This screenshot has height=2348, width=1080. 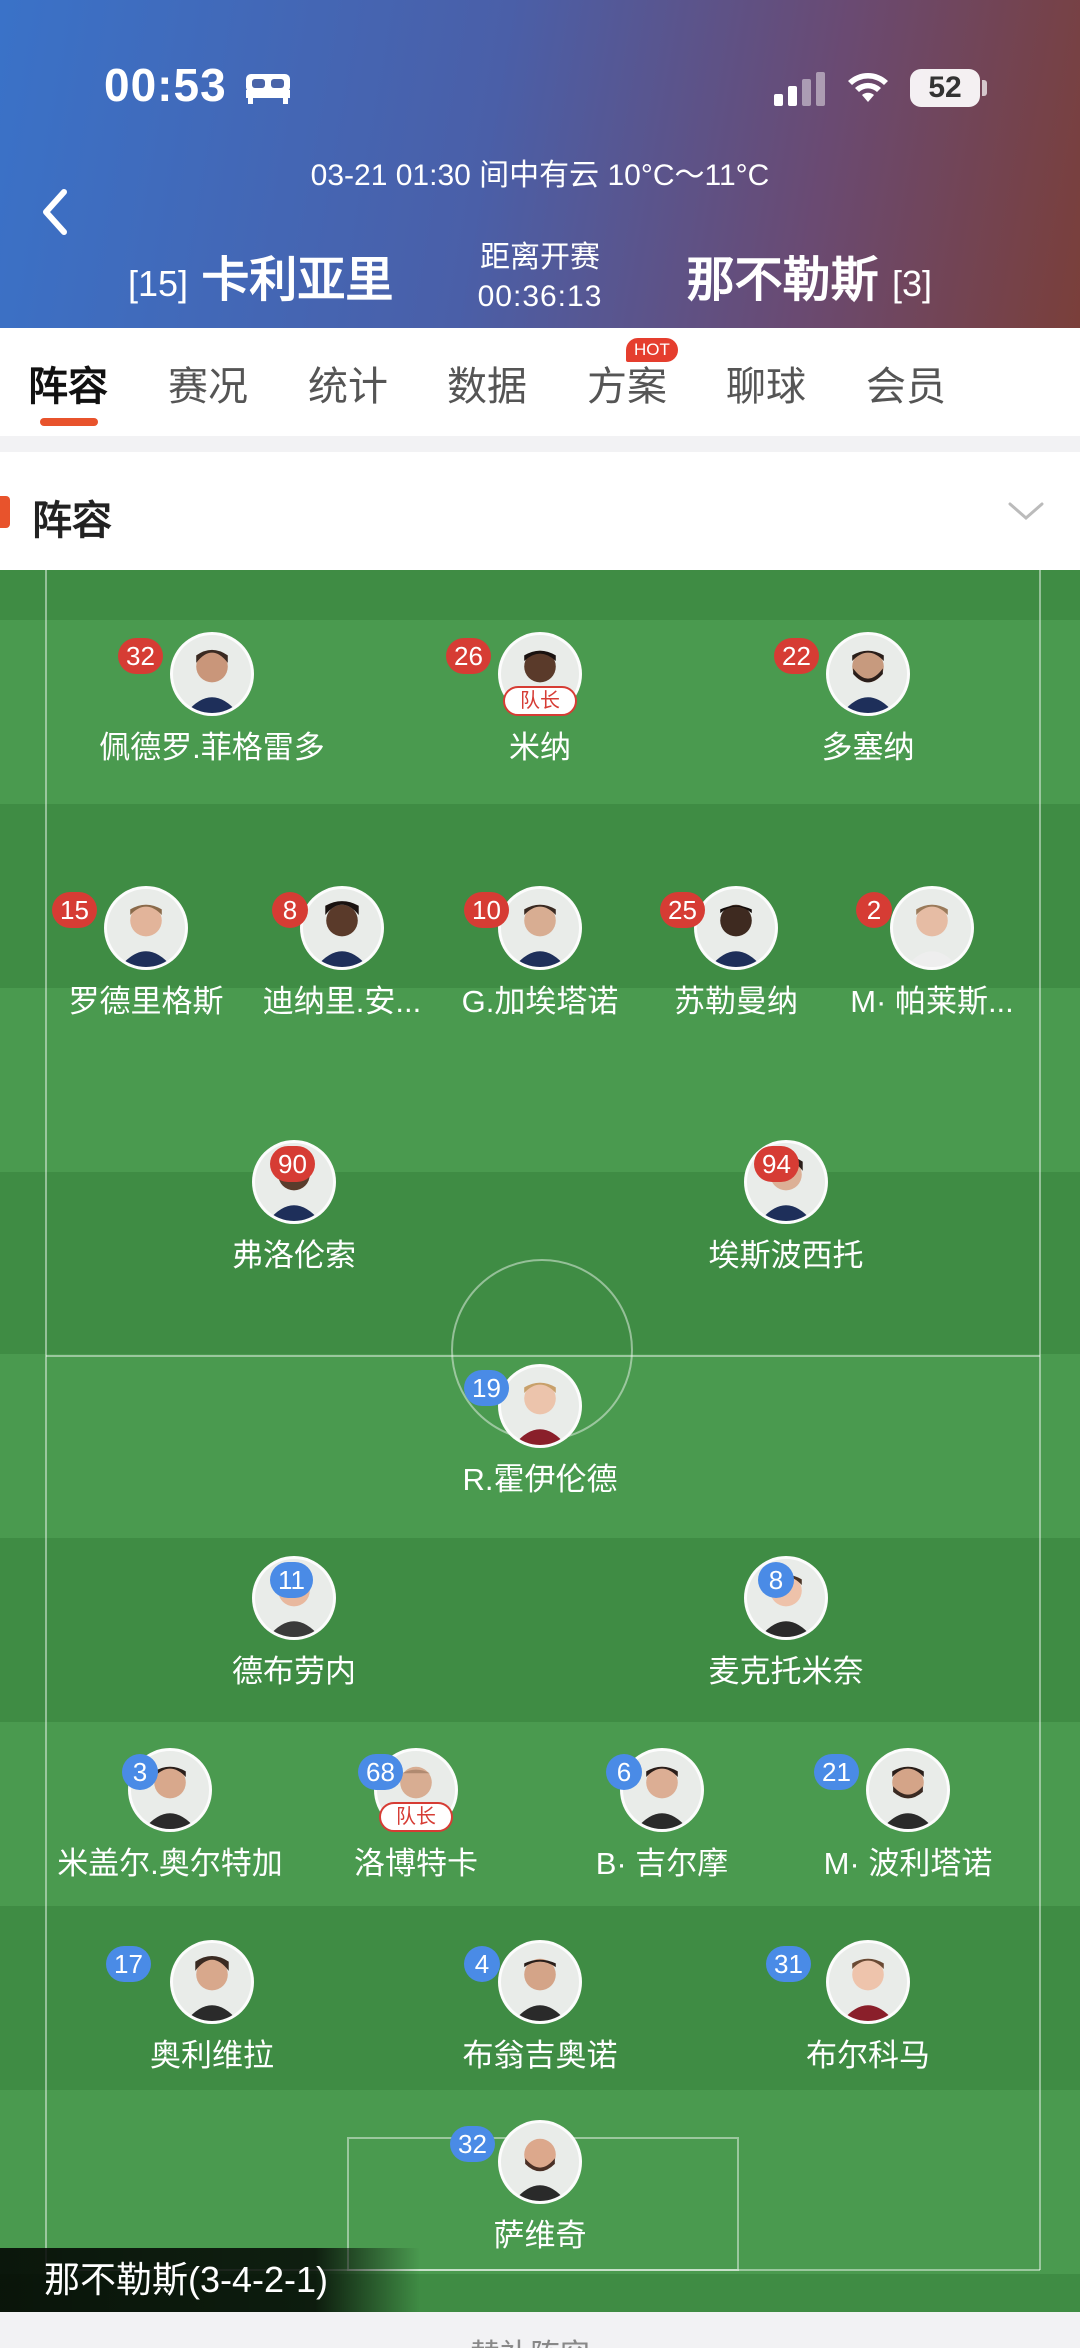 What do you see at coordinates (294, 1671) in the screenshot?
I see `player-name: 德布劳内` at bounding box center [294, 1671].